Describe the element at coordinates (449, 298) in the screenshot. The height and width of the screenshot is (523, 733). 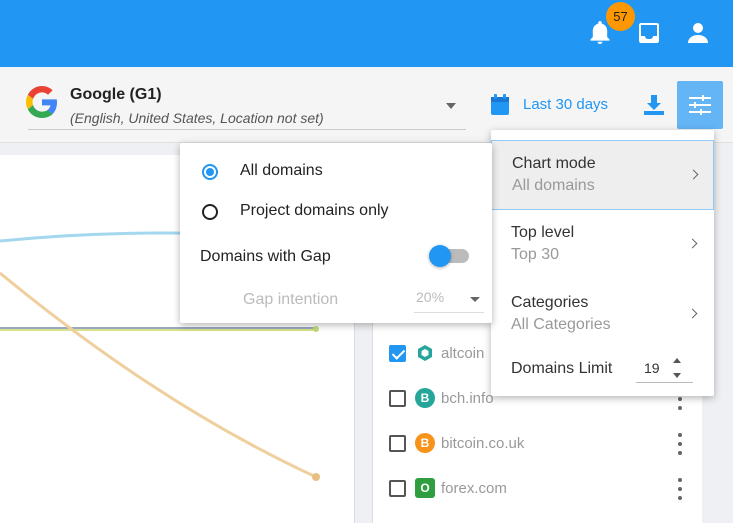
I see `gap-intention-select: 20%` at that location.